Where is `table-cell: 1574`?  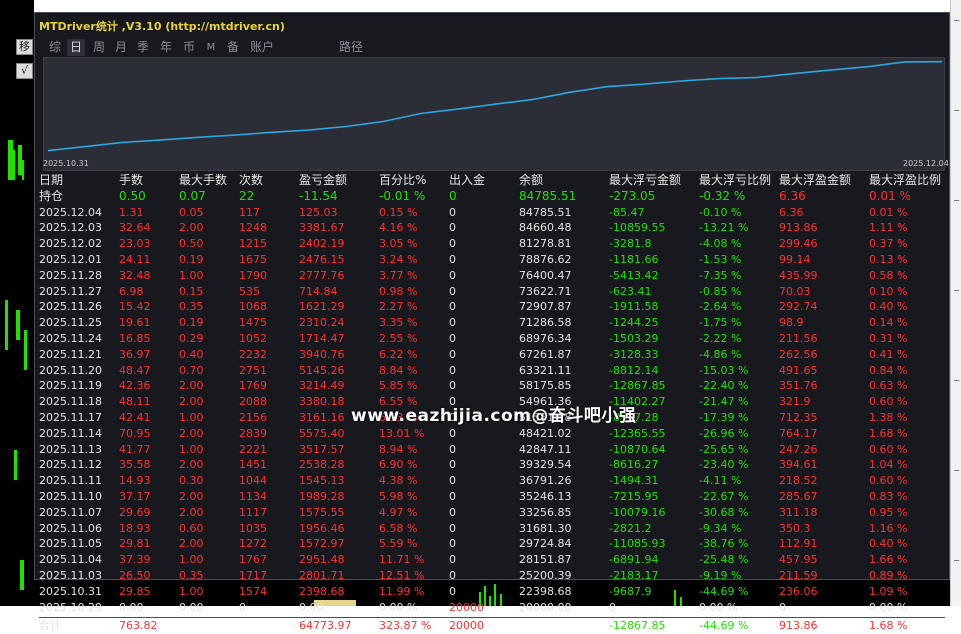
table-cell: 1574 is located at coordinates (253, 591).